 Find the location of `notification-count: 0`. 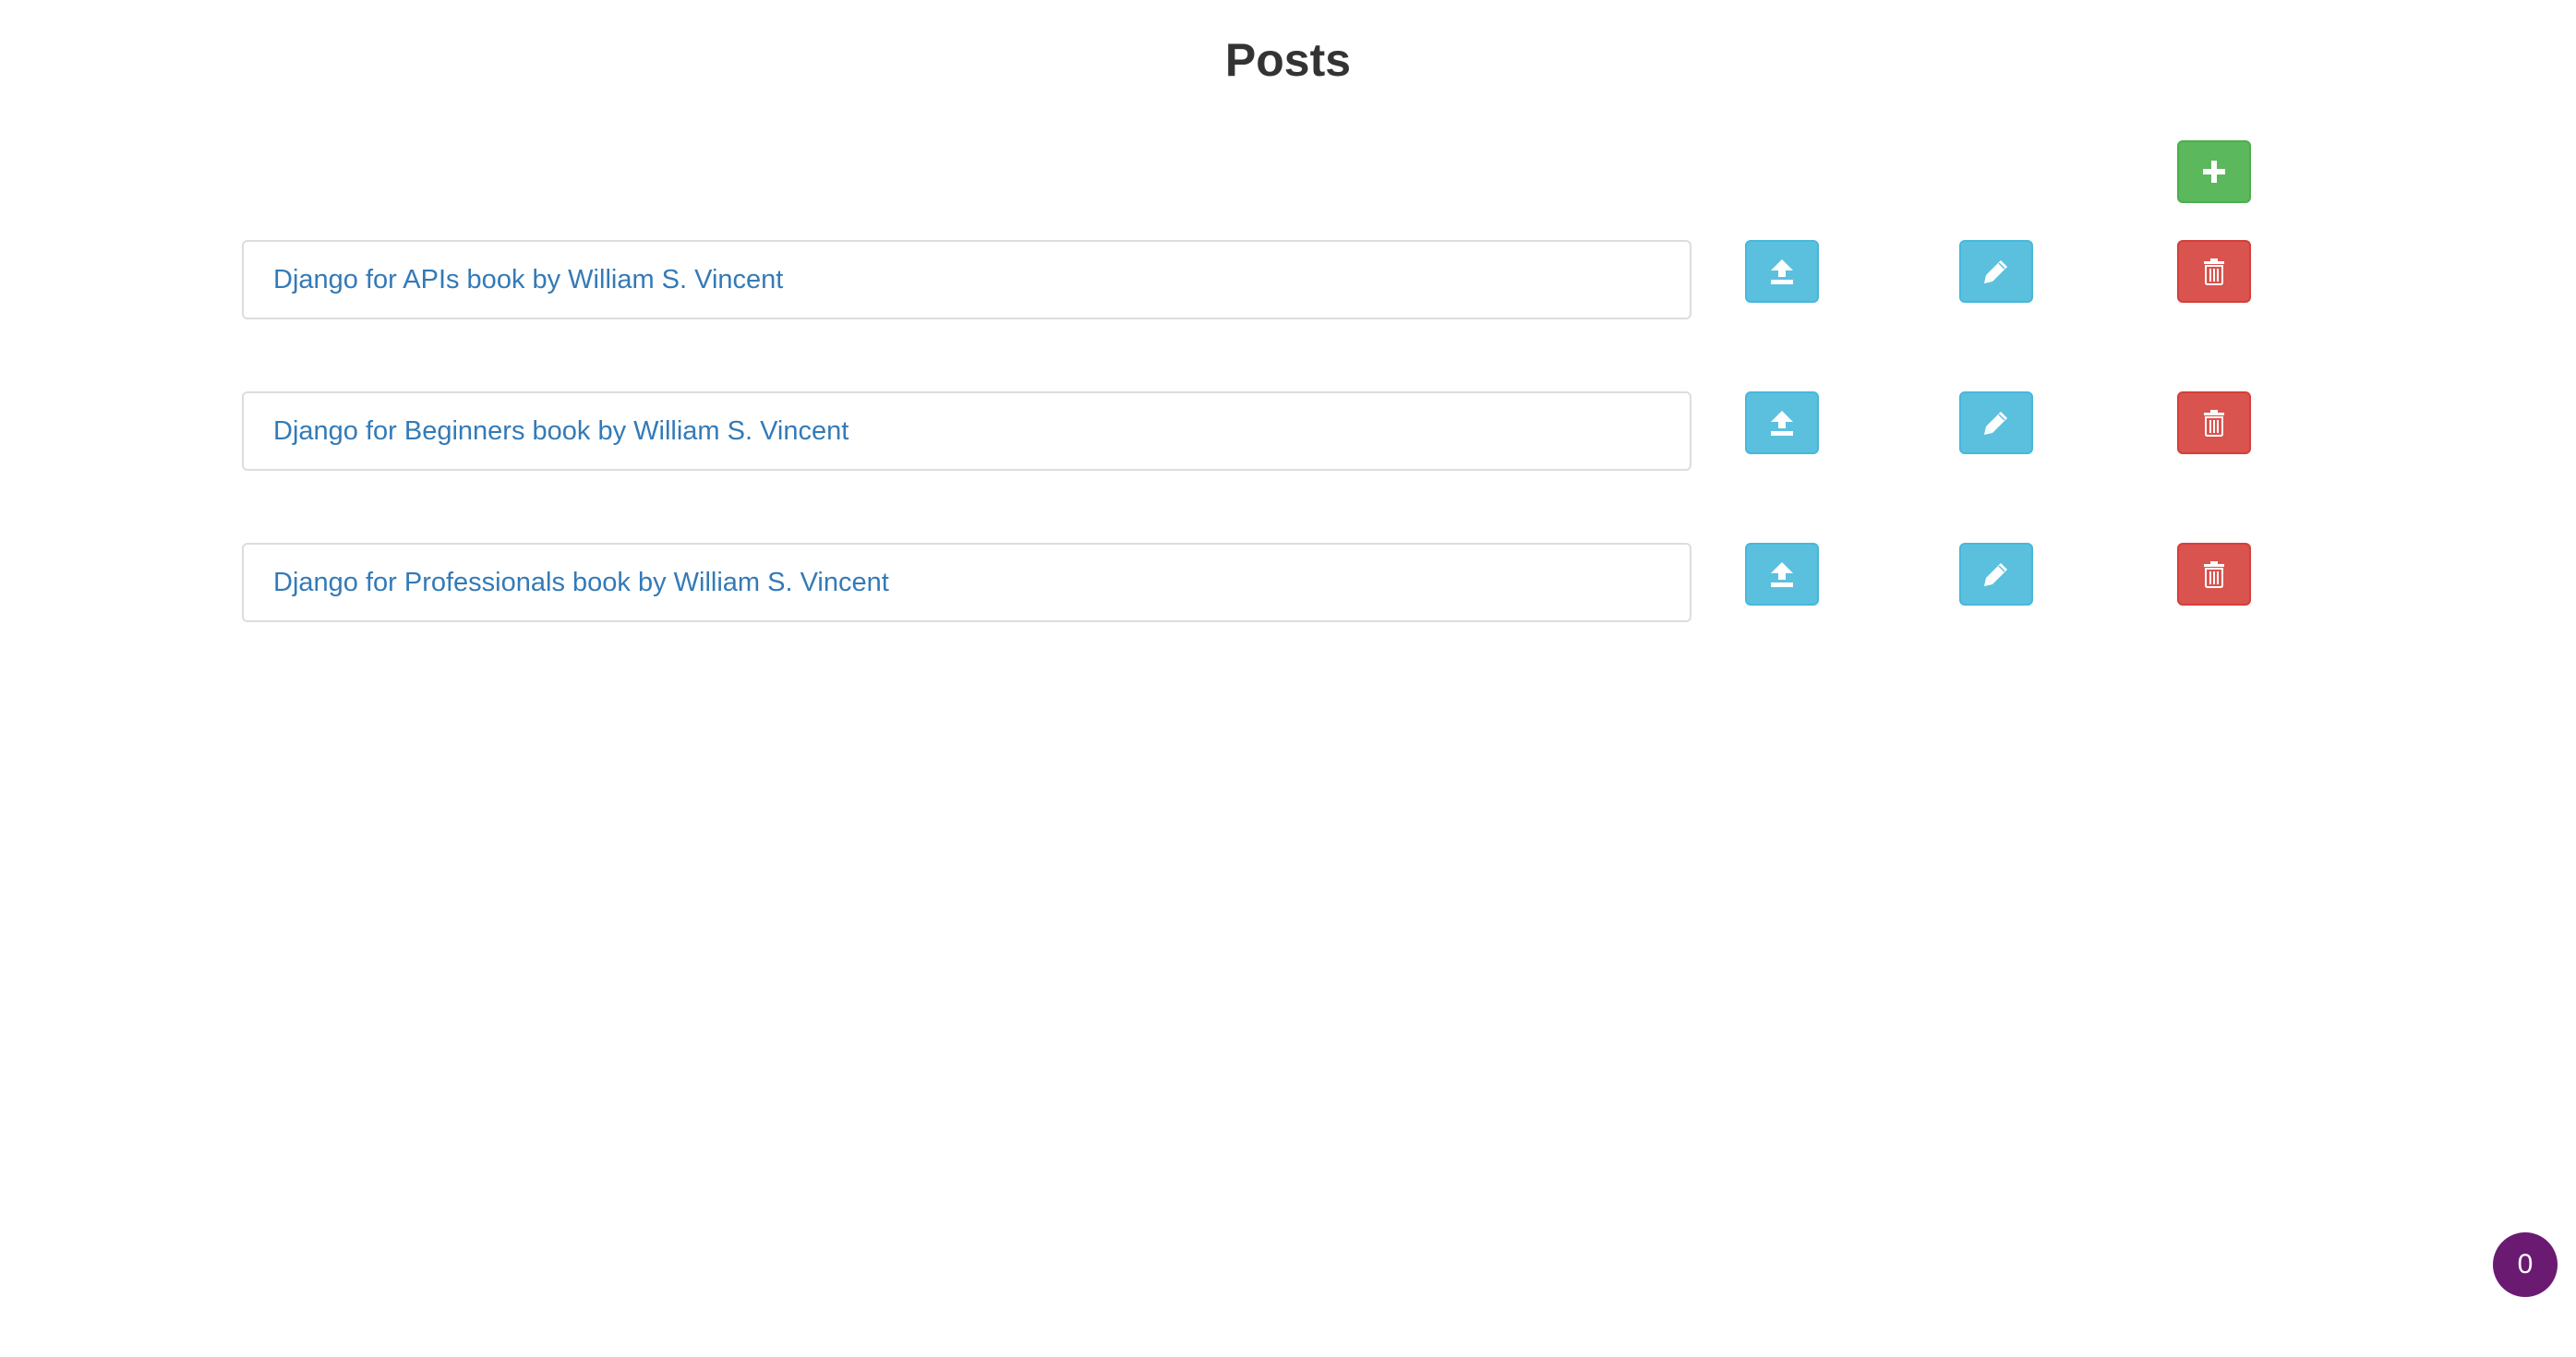

notification-count: 0 is located at coordinates (2525, 1264).